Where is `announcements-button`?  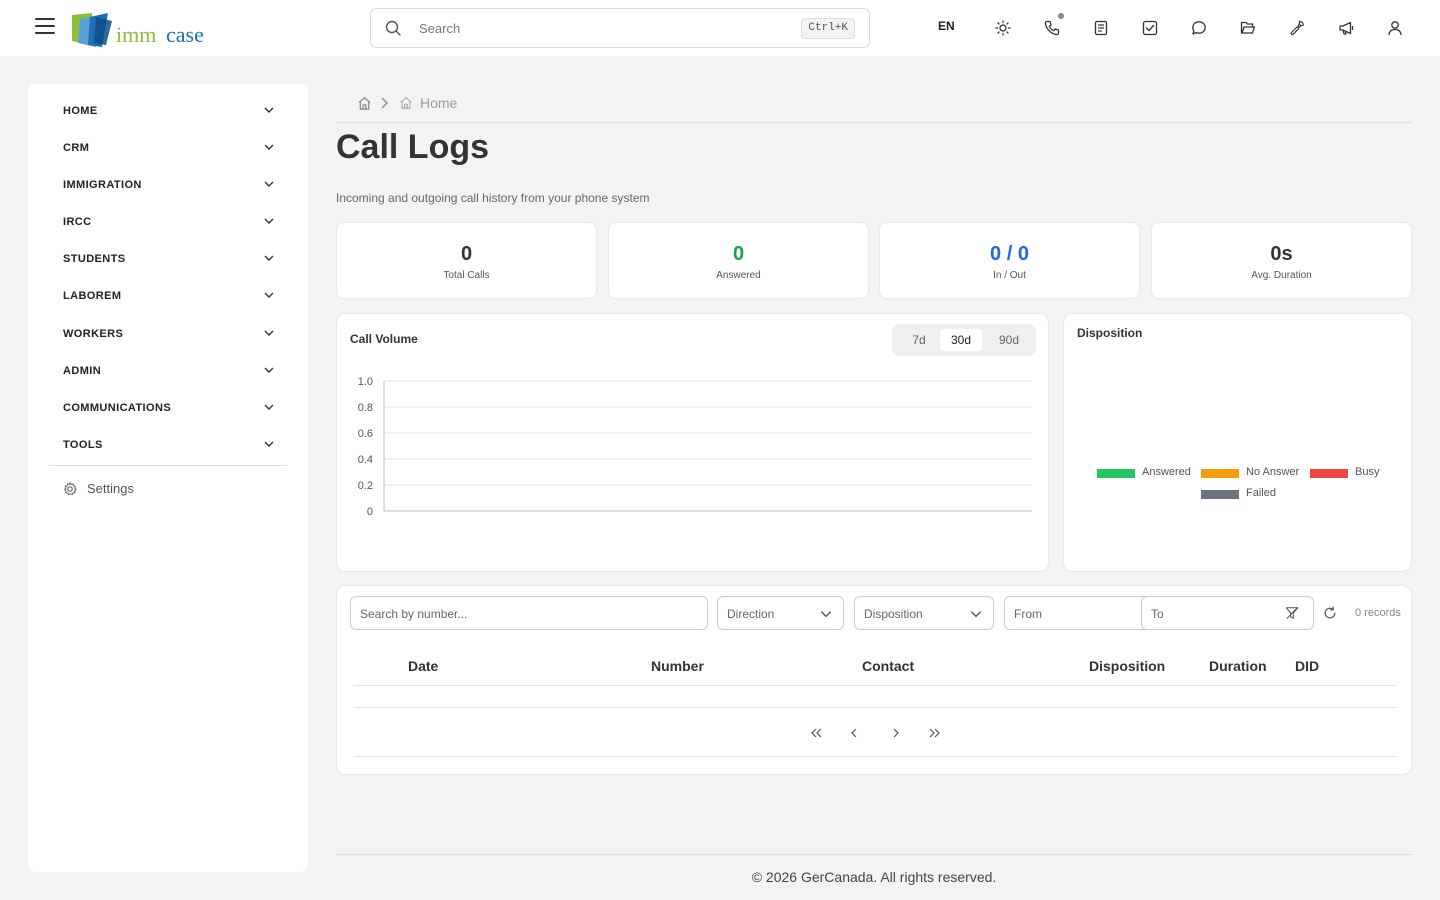 announcements-button is located at coordinates (1346, 28).